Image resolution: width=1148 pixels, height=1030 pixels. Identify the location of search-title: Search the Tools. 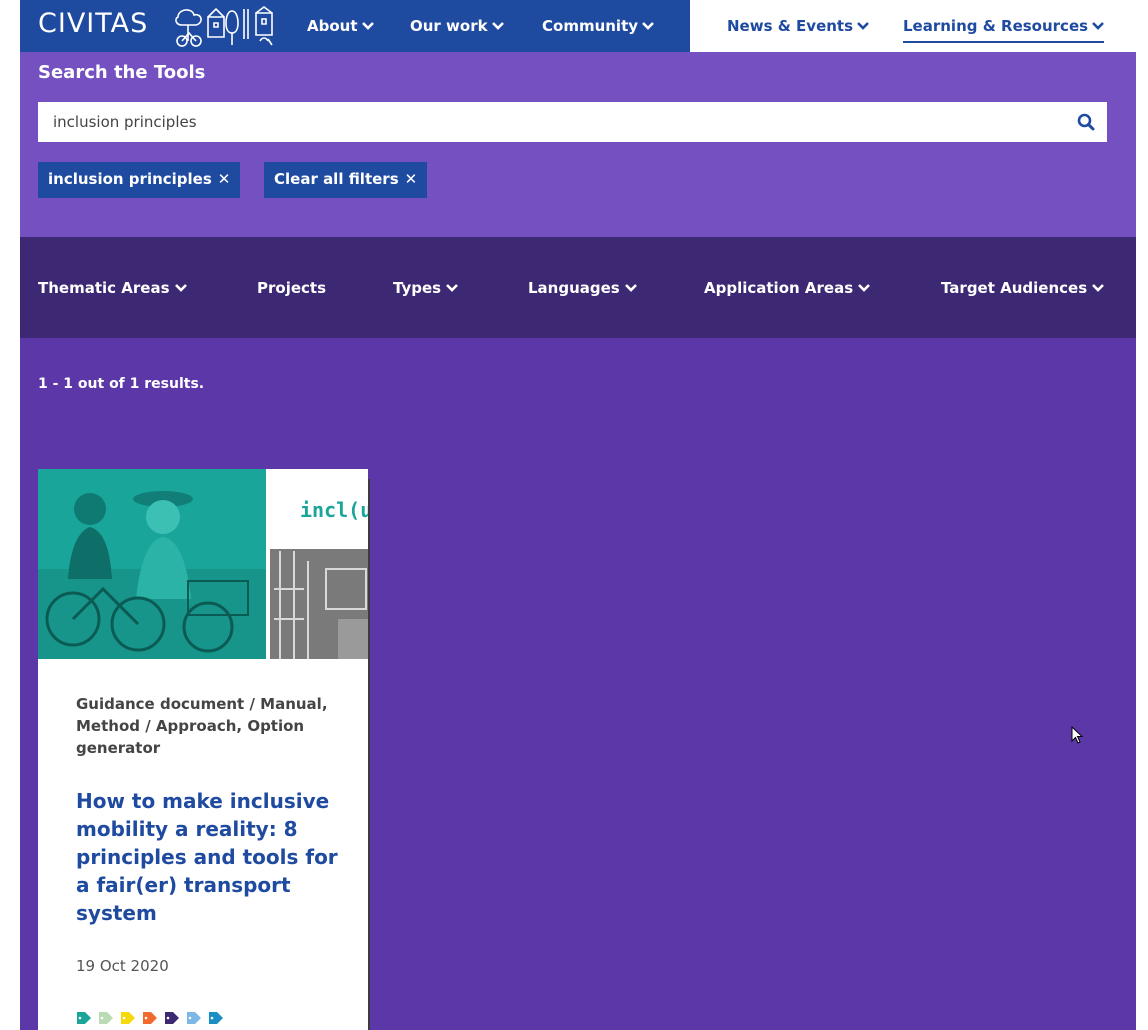
(122, 72).